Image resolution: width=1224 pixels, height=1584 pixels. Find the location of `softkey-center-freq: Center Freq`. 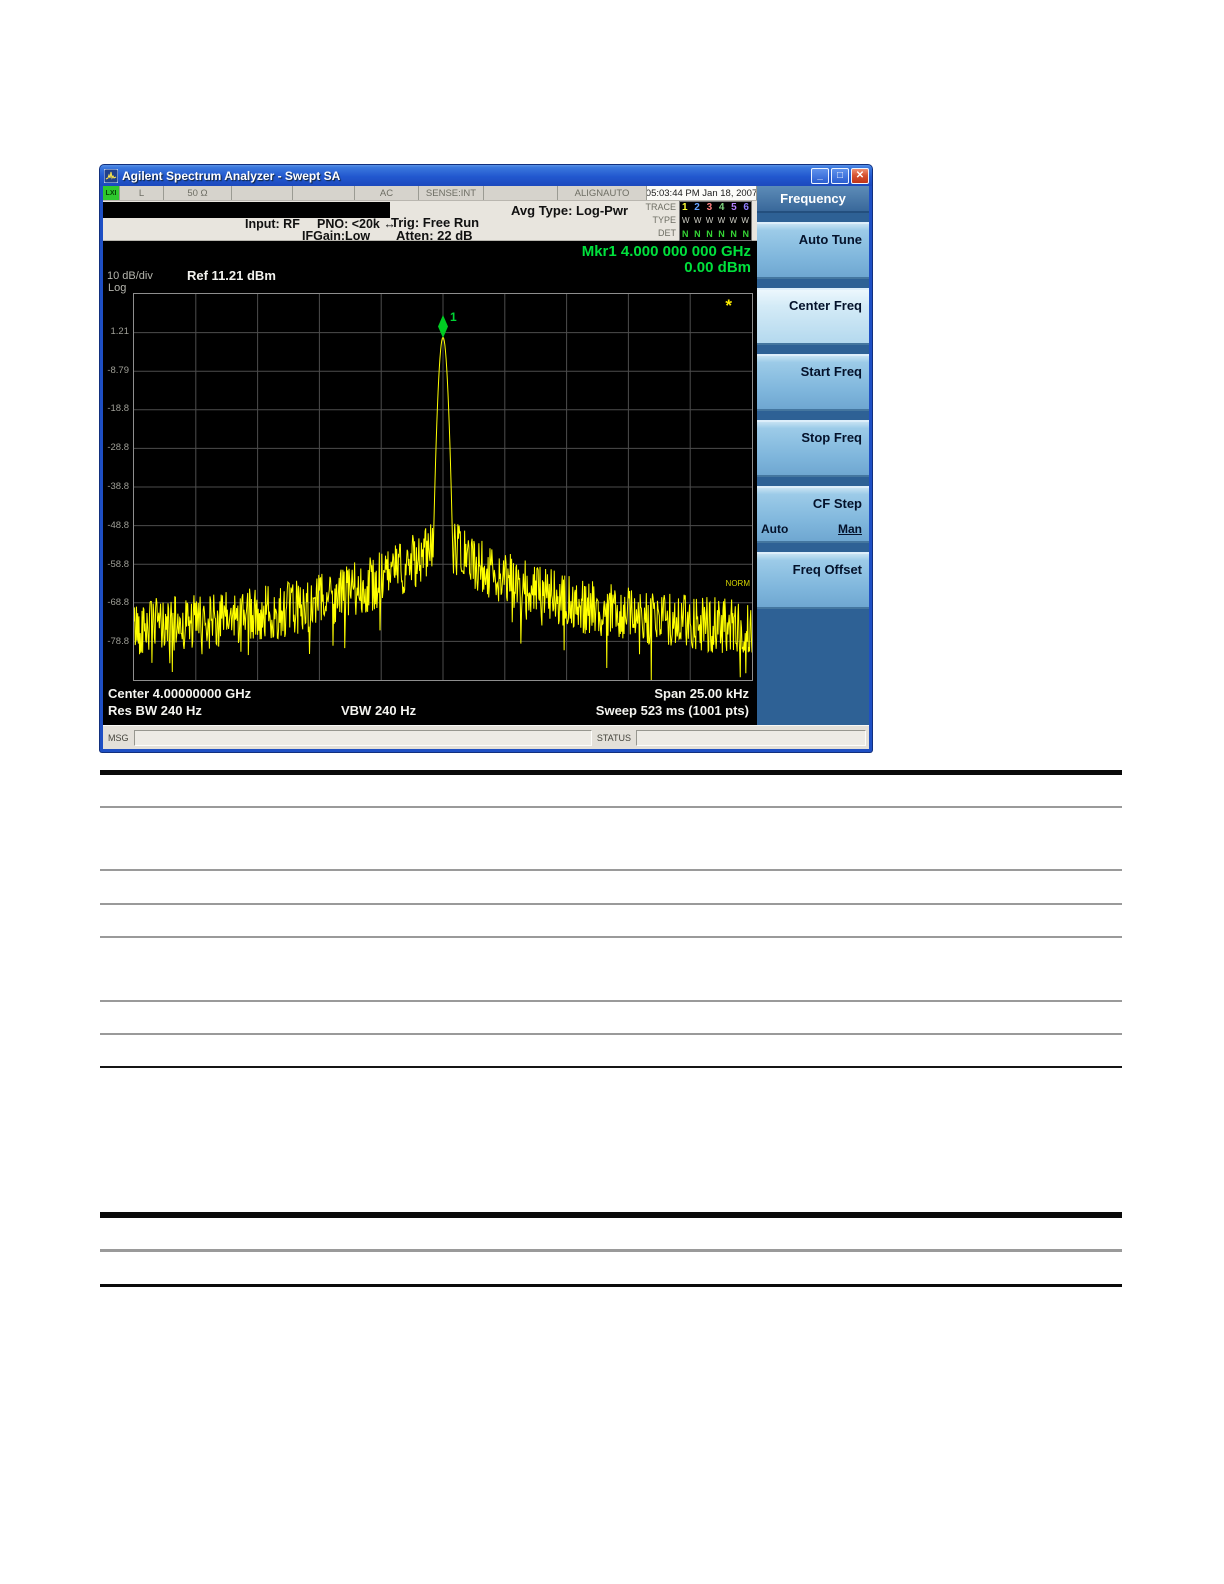

softkey-center-freq: Center Freq is located at coordinates (813, 316).